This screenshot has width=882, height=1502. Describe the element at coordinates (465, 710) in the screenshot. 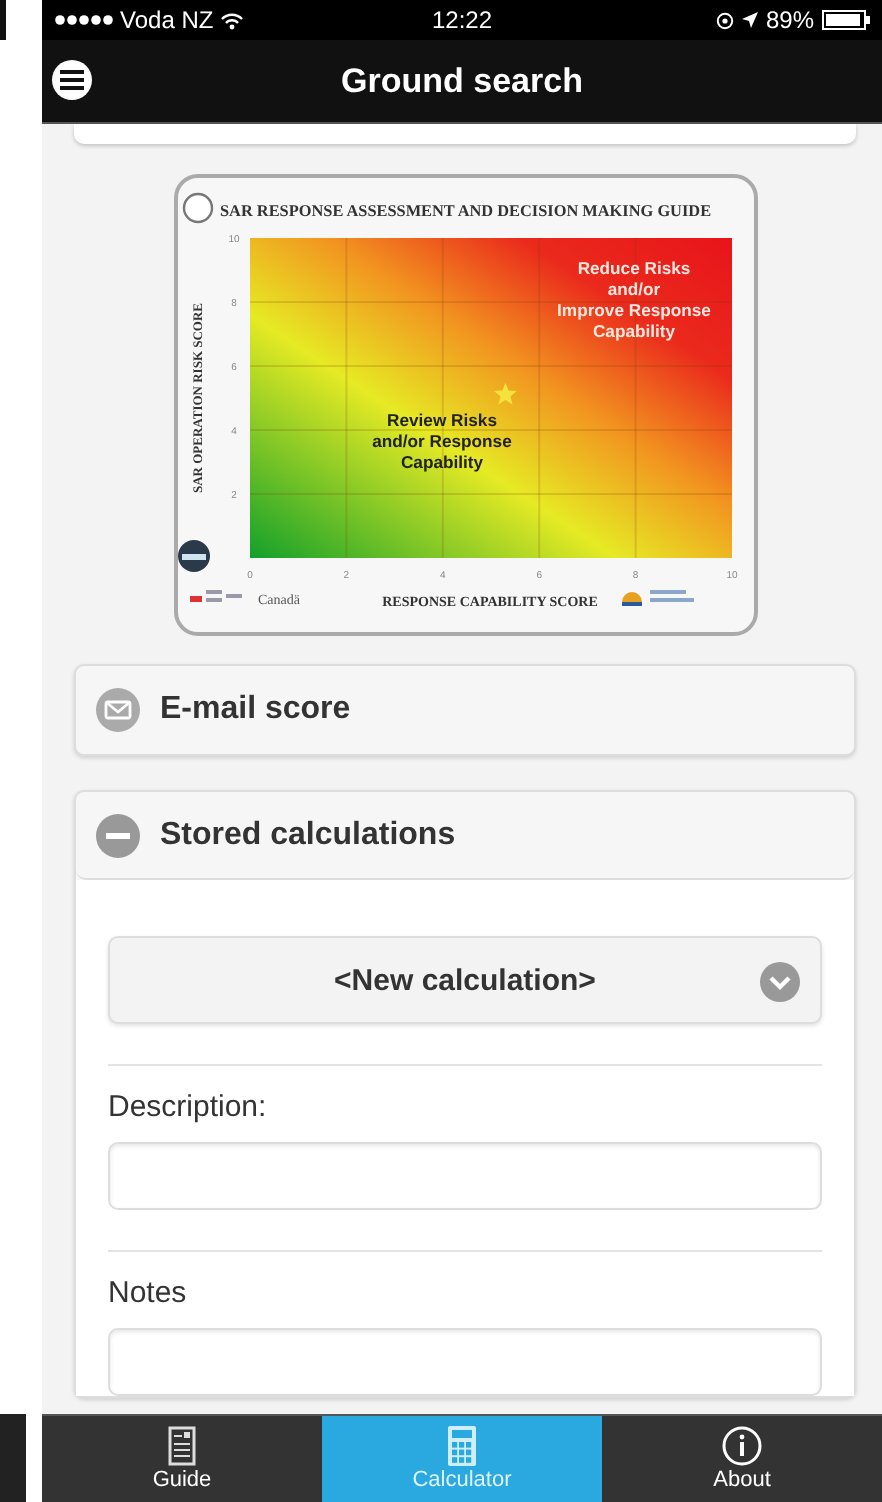

I see `panel-header: E-mail score` at that location.